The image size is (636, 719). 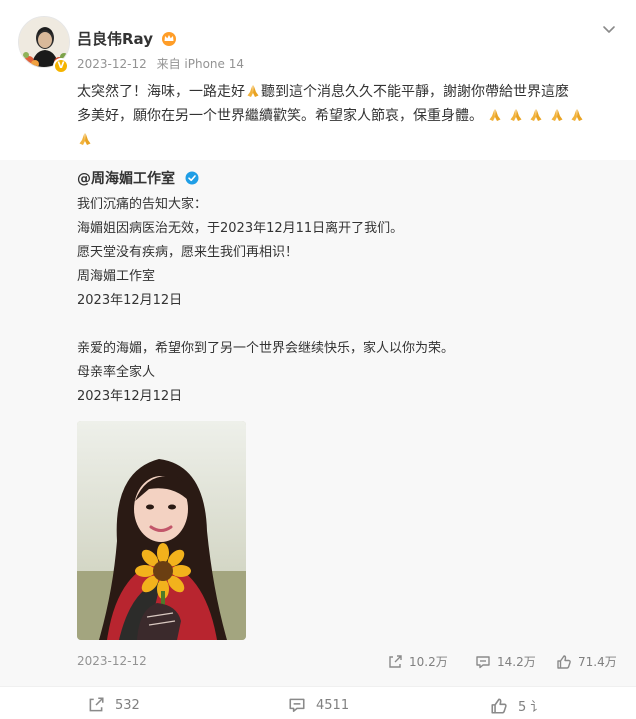 I want to click on post-date: 2023-12-12, so click(x=112, y=64).